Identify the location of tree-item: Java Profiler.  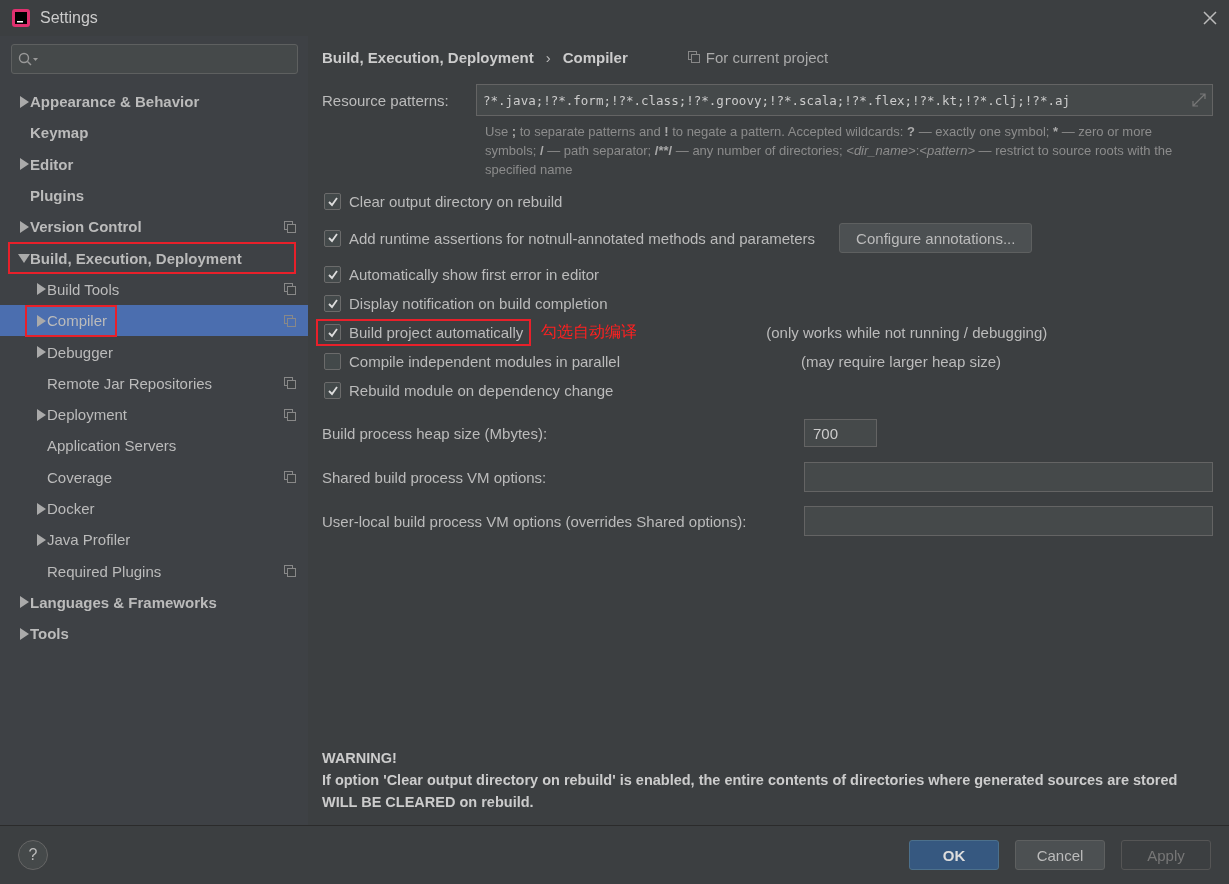
(154, 540).